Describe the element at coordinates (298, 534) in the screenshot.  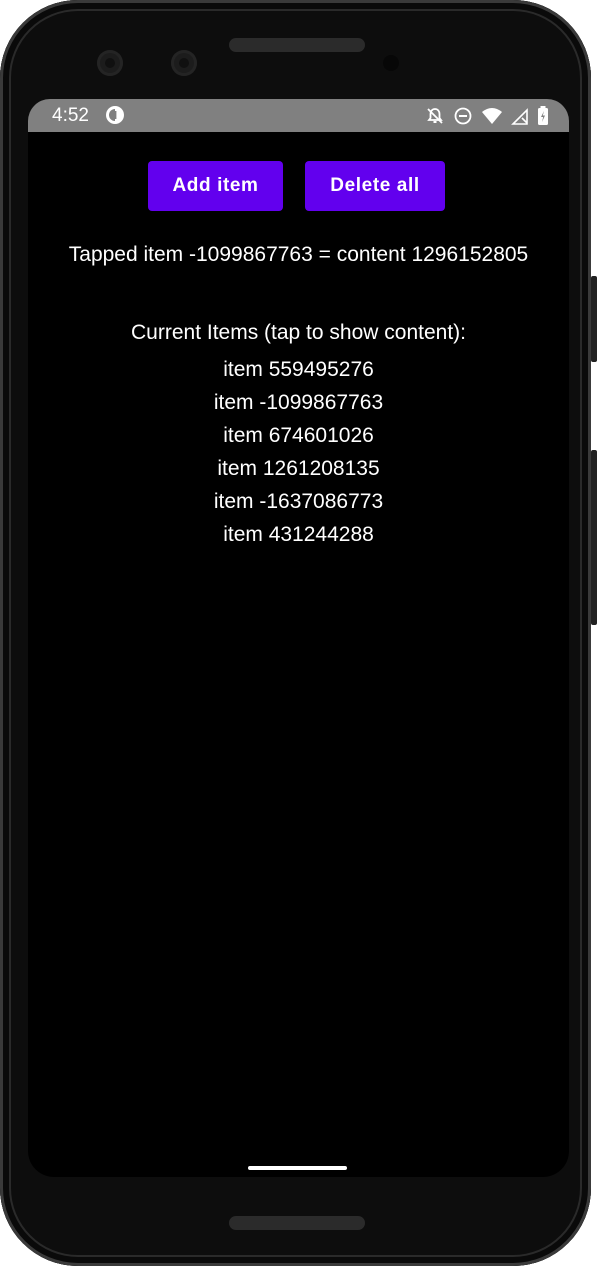
I see `list-item: item 431244288` at that location.